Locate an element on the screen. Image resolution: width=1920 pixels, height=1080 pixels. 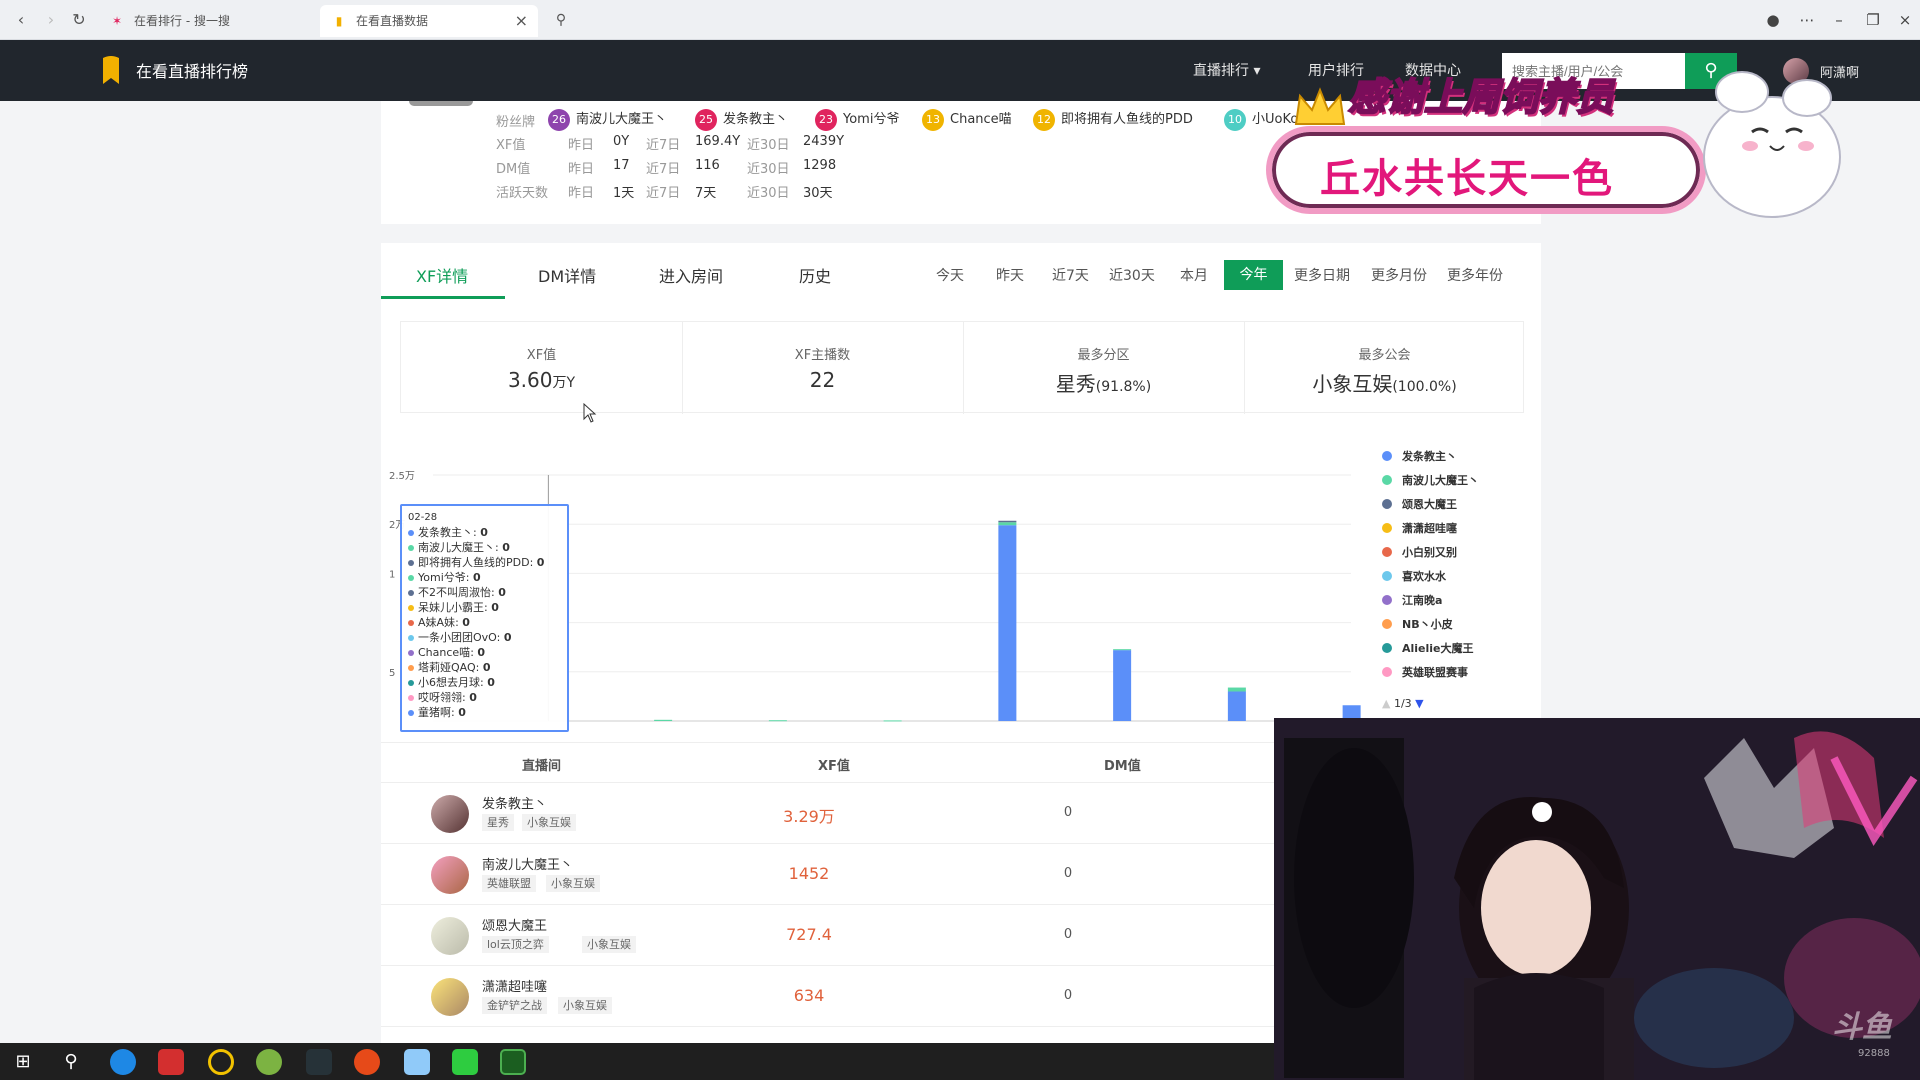
col-dm: DM值 is located at coordinates (1122, 764).